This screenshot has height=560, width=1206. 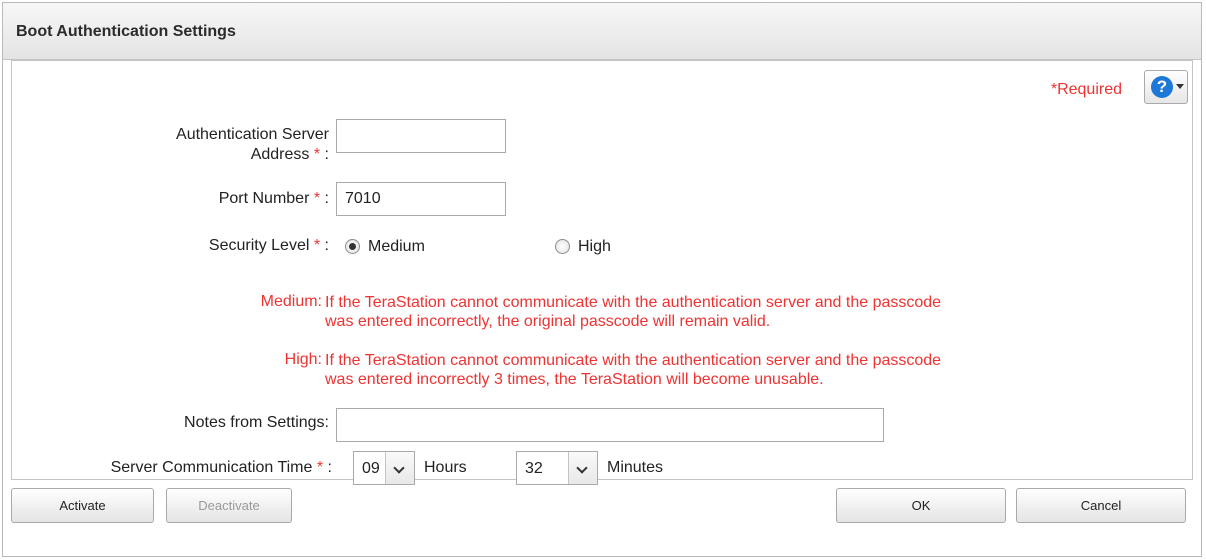 I want to click on activate-button: Activate, so click(x=82, y=505).